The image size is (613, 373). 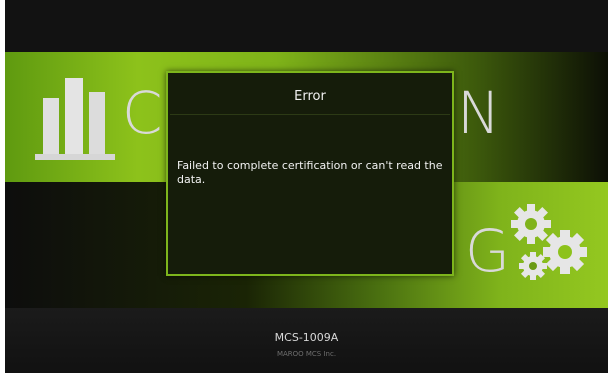 What do you see at coordinates (75, 119) in the screenshot?
I see `bar-chart-icon` at bounding box center [75, 119].